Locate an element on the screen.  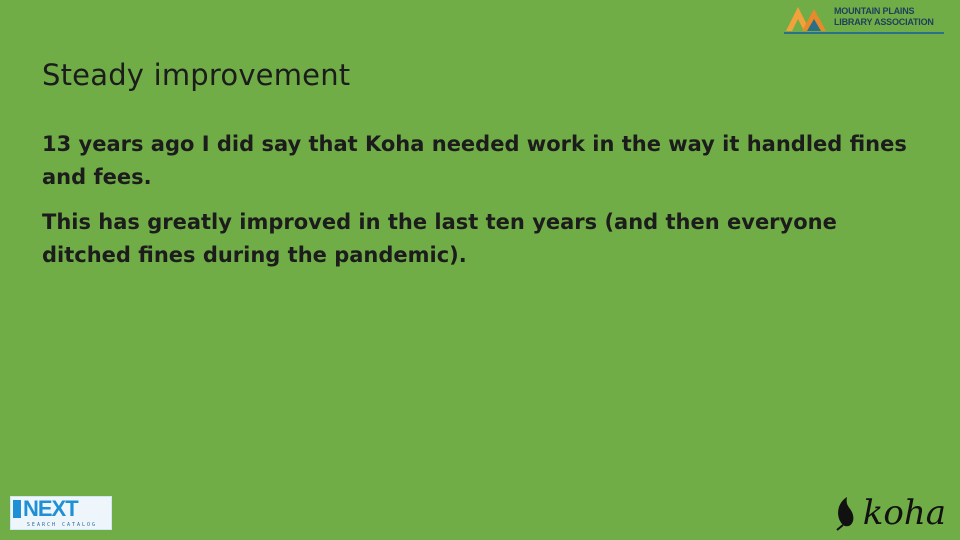
next-search-catalog-logo: NEXT SEARCH CATALOG is located at coordinates (61, 513).